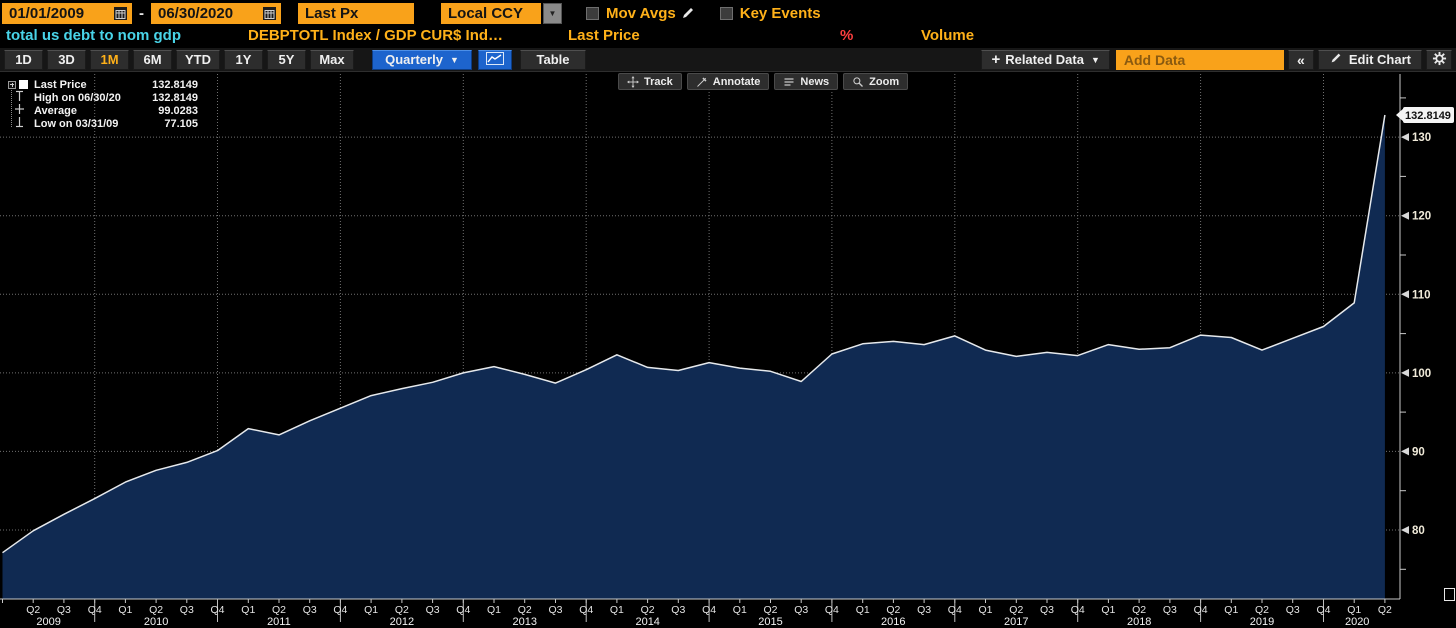 Image resolution: width=1456 pixels, height=628 pixels. What do you see at coordinates (332, 59) in the screenshot?
I see `period-button-max: Max` at bounding box center [332, 59].